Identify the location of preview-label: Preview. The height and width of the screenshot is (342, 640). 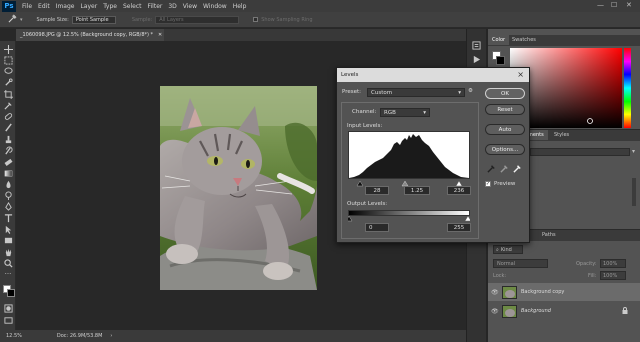
(505, 184).